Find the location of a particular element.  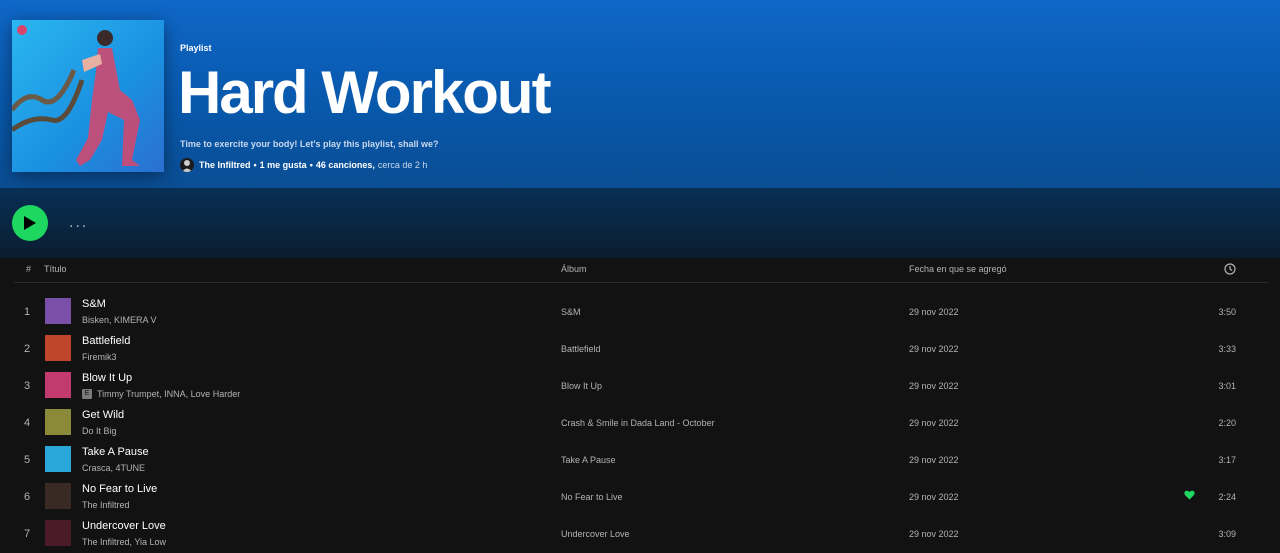

total-duration: cerca de 2 h is located at coordinates (402, 165).